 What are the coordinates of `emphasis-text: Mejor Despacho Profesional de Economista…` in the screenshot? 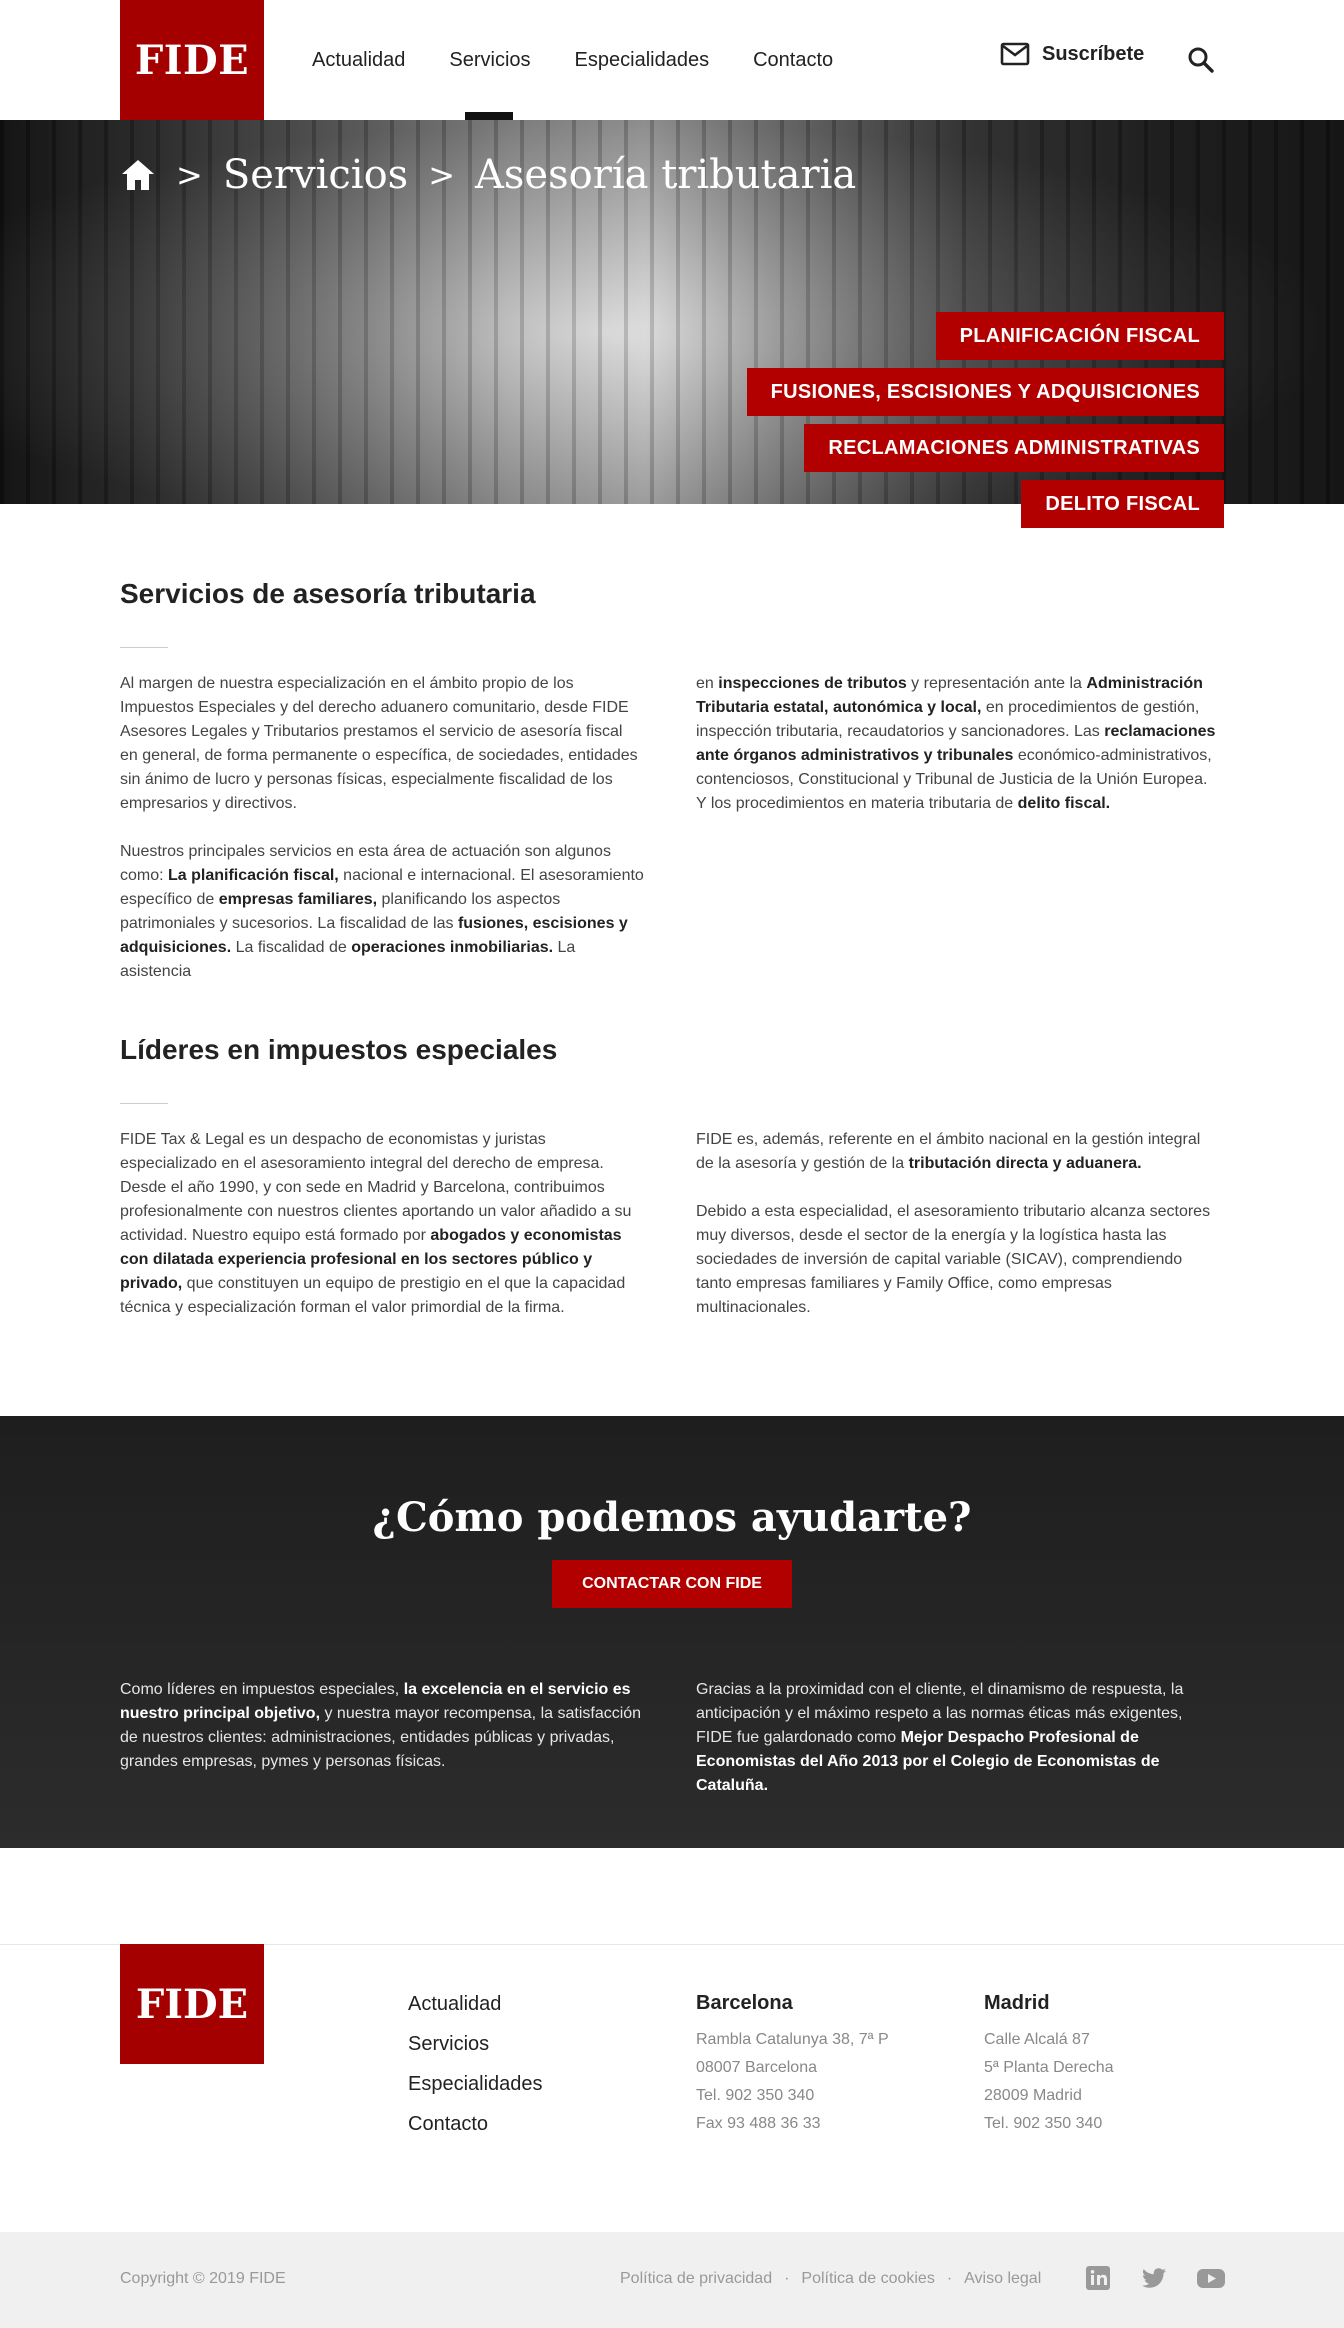 It's located at (928, 1761).